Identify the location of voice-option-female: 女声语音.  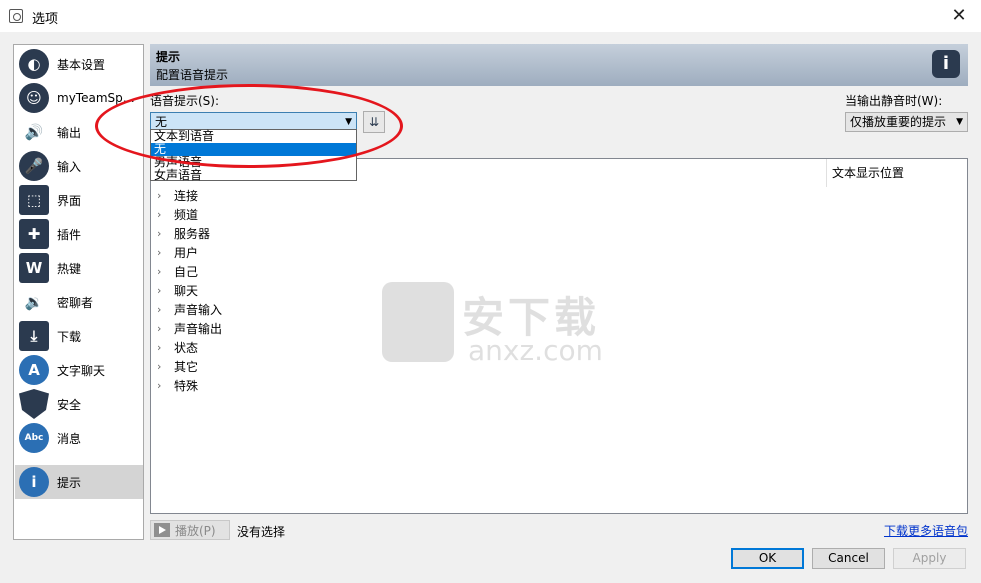
(253, 175).